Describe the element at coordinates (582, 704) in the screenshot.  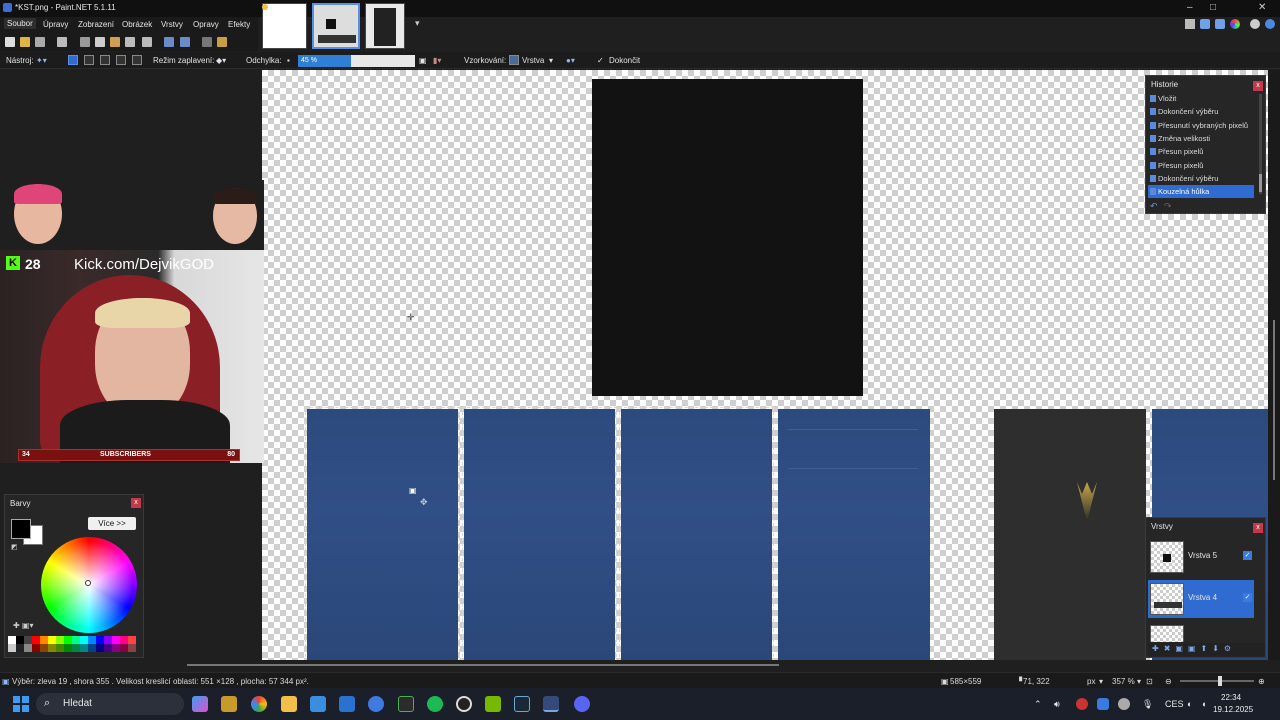
I see `discord-icon` at that location.